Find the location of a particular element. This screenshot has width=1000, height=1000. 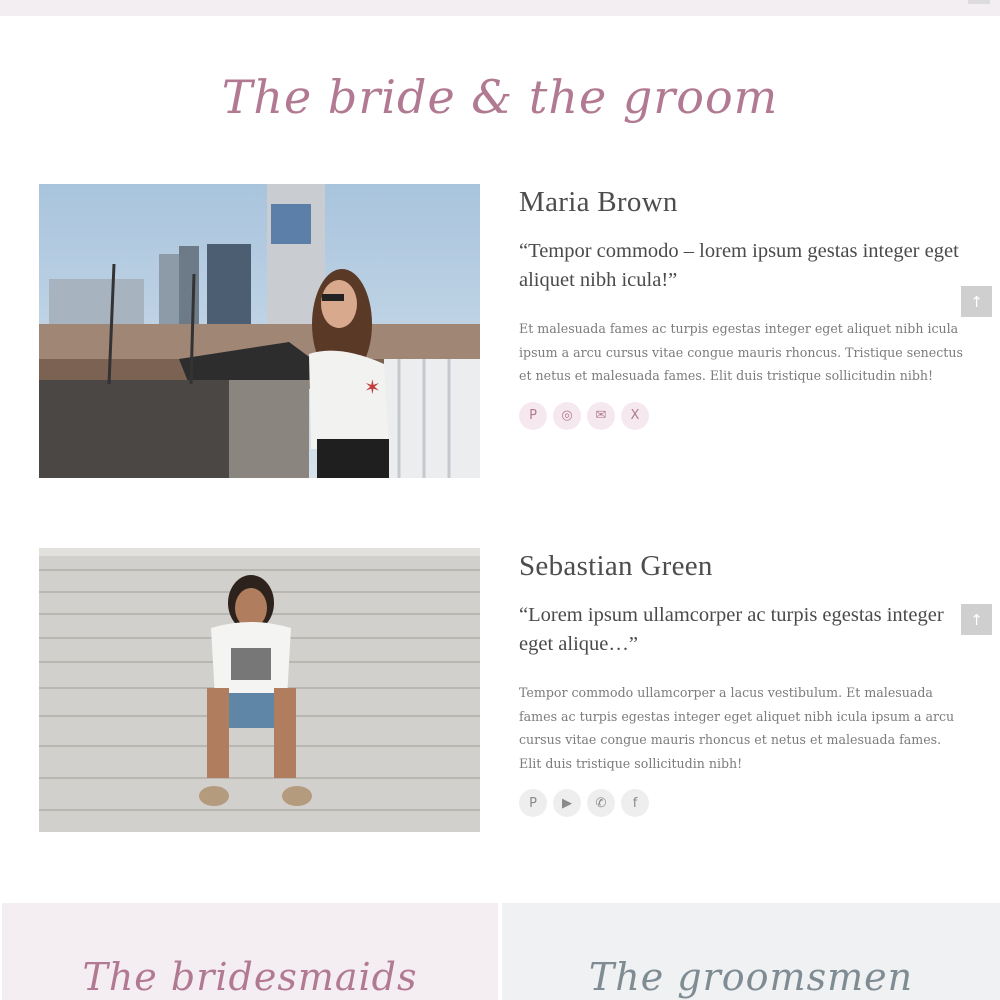

top-bar-notch is located at coordinates (979, 2).